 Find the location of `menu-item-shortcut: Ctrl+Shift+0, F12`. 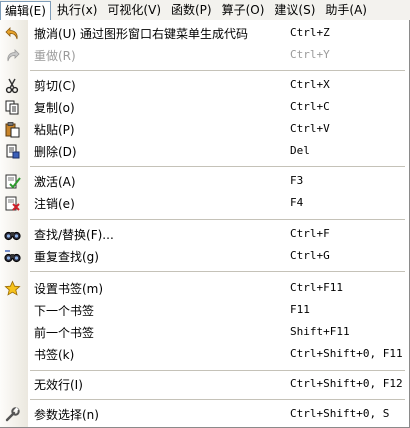

menu-item-shortcut: Ctrl+Shift+0, F12 is located at coordinates (346, 383).